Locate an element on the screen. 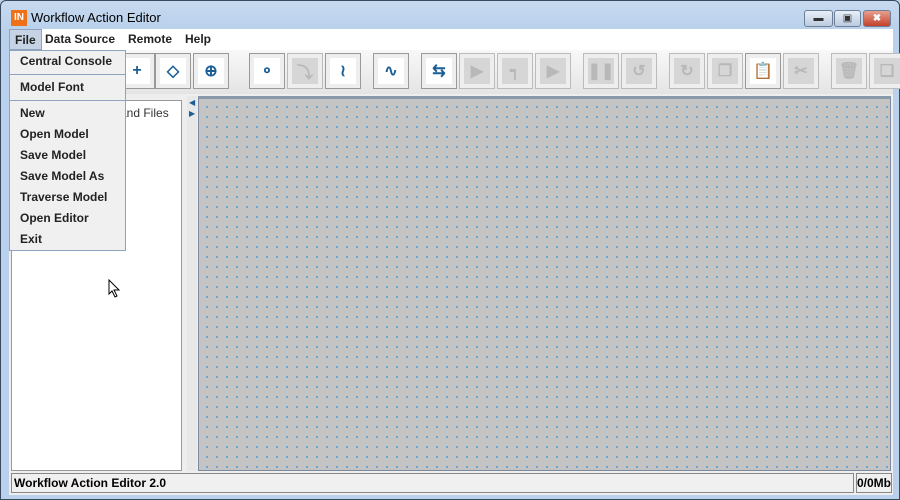 This screenshot has height=500, width=900. add-decision-button: ◇ is located at coordinates (173, 71).